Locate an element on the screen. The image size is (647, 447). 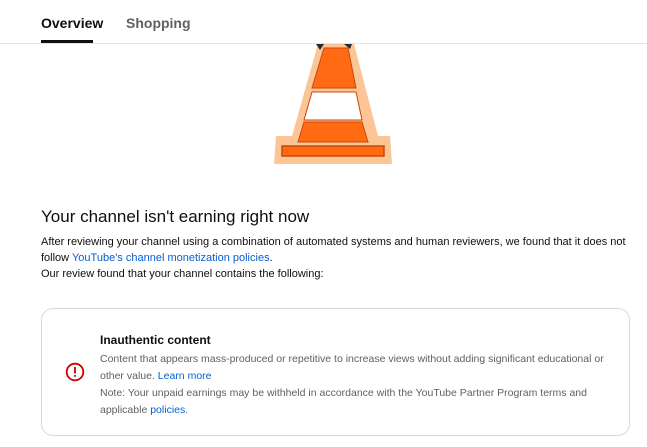
traffic-cone-illustration is located at coordinates (333, 104).